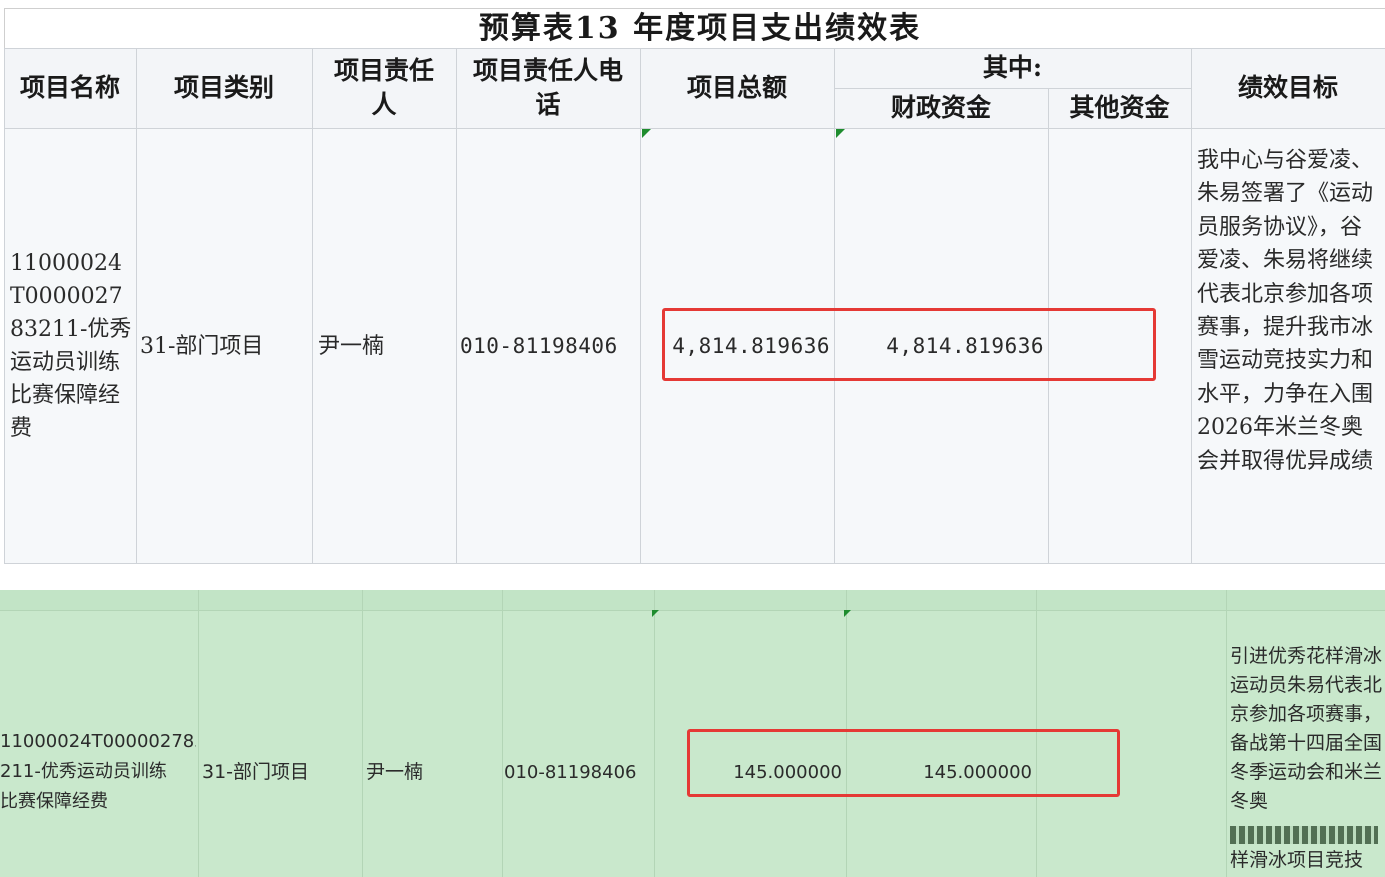 Image resolution: width=1385 pixels, height=877 pixels. Describe the element at coordinates (1012, 68) in the screenshot. I see `header-of-which: 其中:` at that location.